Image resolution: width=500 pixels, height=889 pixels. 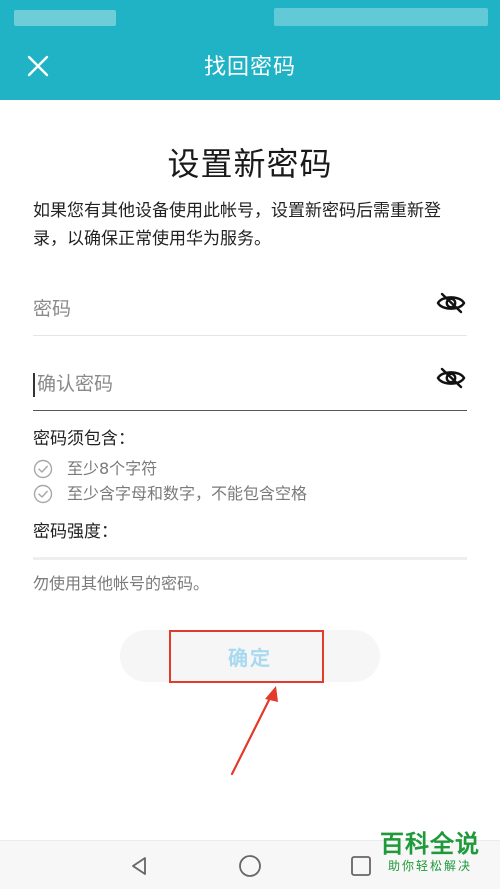 I want to click on home-circle-icon, so click(x=250, y=866).